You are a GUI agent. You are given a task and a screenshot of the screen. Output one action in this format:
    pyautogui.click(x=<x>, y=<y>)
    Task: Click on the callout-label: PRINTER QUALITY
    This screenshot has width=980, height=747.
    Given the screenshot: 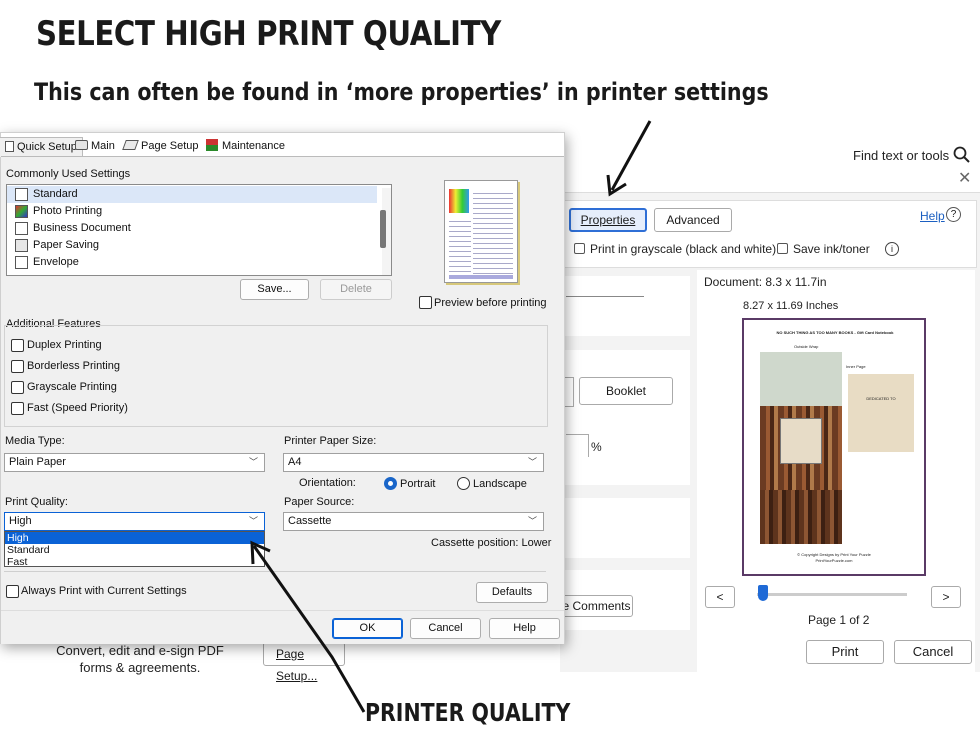 What is the action you would take?
    pyautogui.click(x=468, y=712)
    